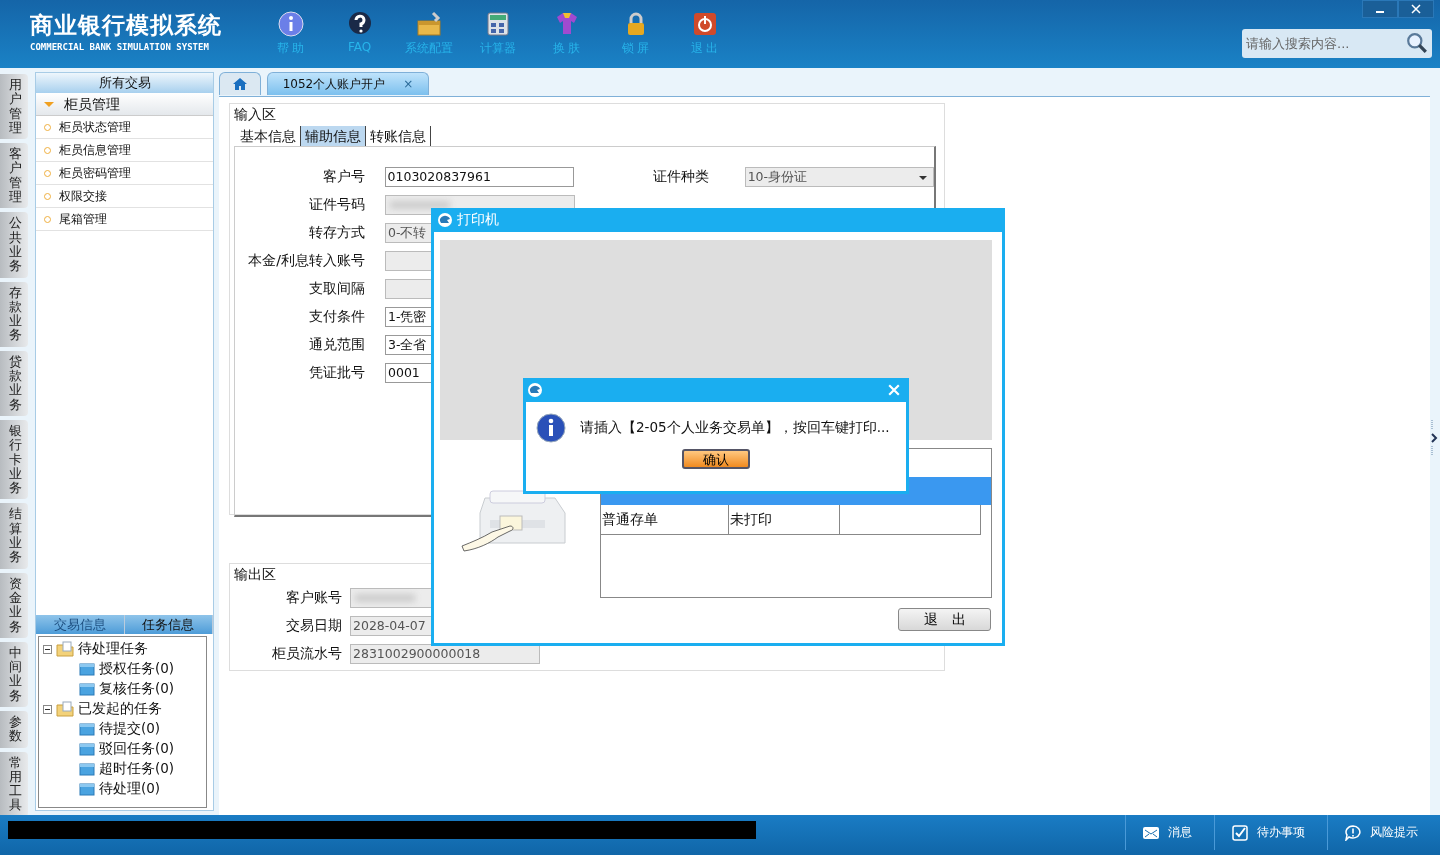  What do you see at coordinates (839, 177) in the screenshot?
I see `select-field: 10-身份证` at bounding box center [839, 177].